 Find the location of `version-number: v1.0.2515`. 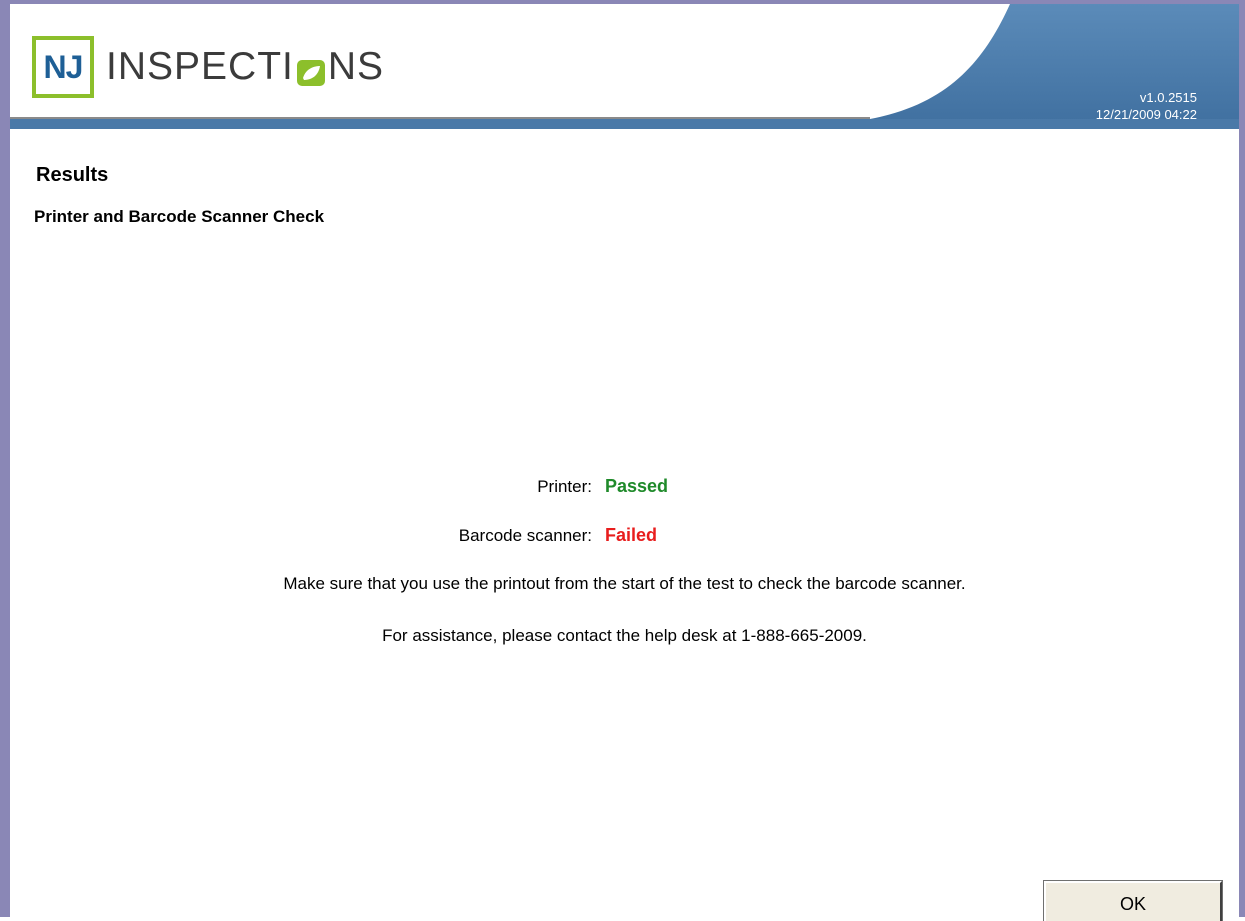

version-number: v1.0.2515 is located at coordinates (1168, 97).